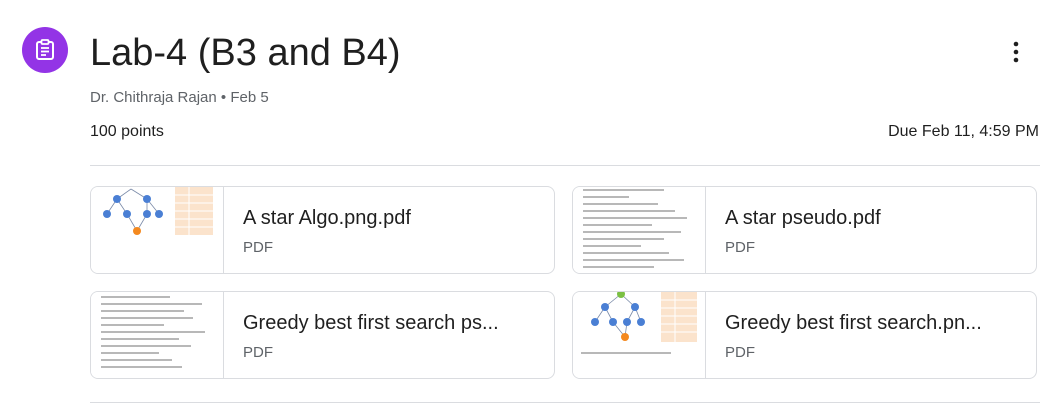 This screenshot has width=1053, height=407. What do you see at coordinates (322, 335) in the screenshot?
I see `attachment-card: Greedy best first search ps... PDF` at bounding box center [322, 335].